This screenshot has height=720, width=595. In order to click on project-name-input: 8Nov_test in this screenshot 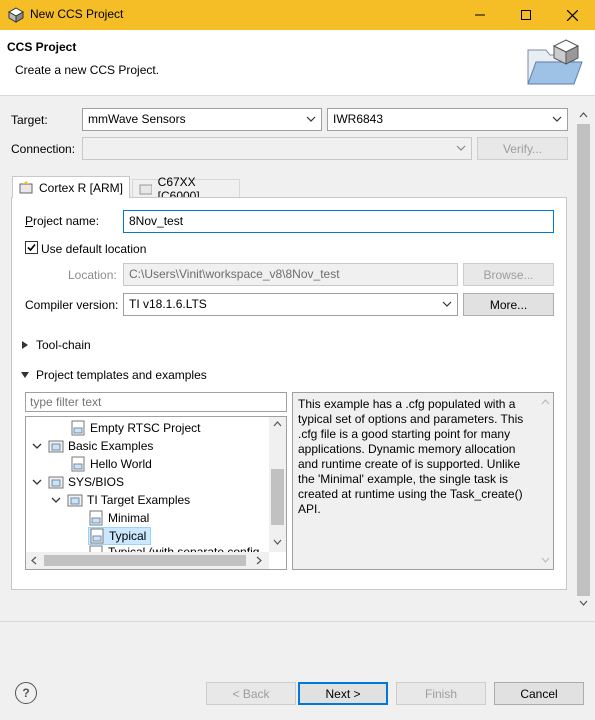, I will do `click(338, 221)`.